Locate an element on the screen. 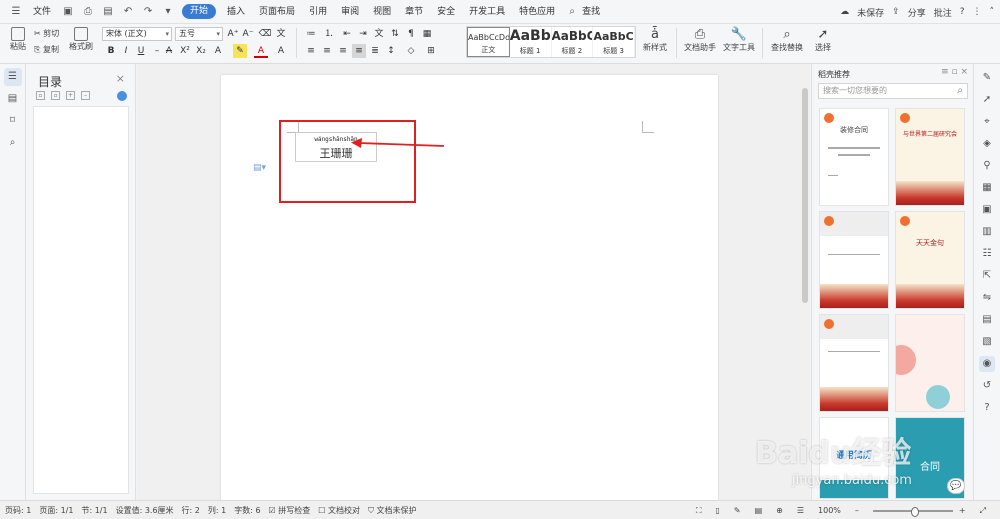 This screenshot has width=1000, height=519. grow-font-icon: A⁺ is located at coordinates (233, 34).